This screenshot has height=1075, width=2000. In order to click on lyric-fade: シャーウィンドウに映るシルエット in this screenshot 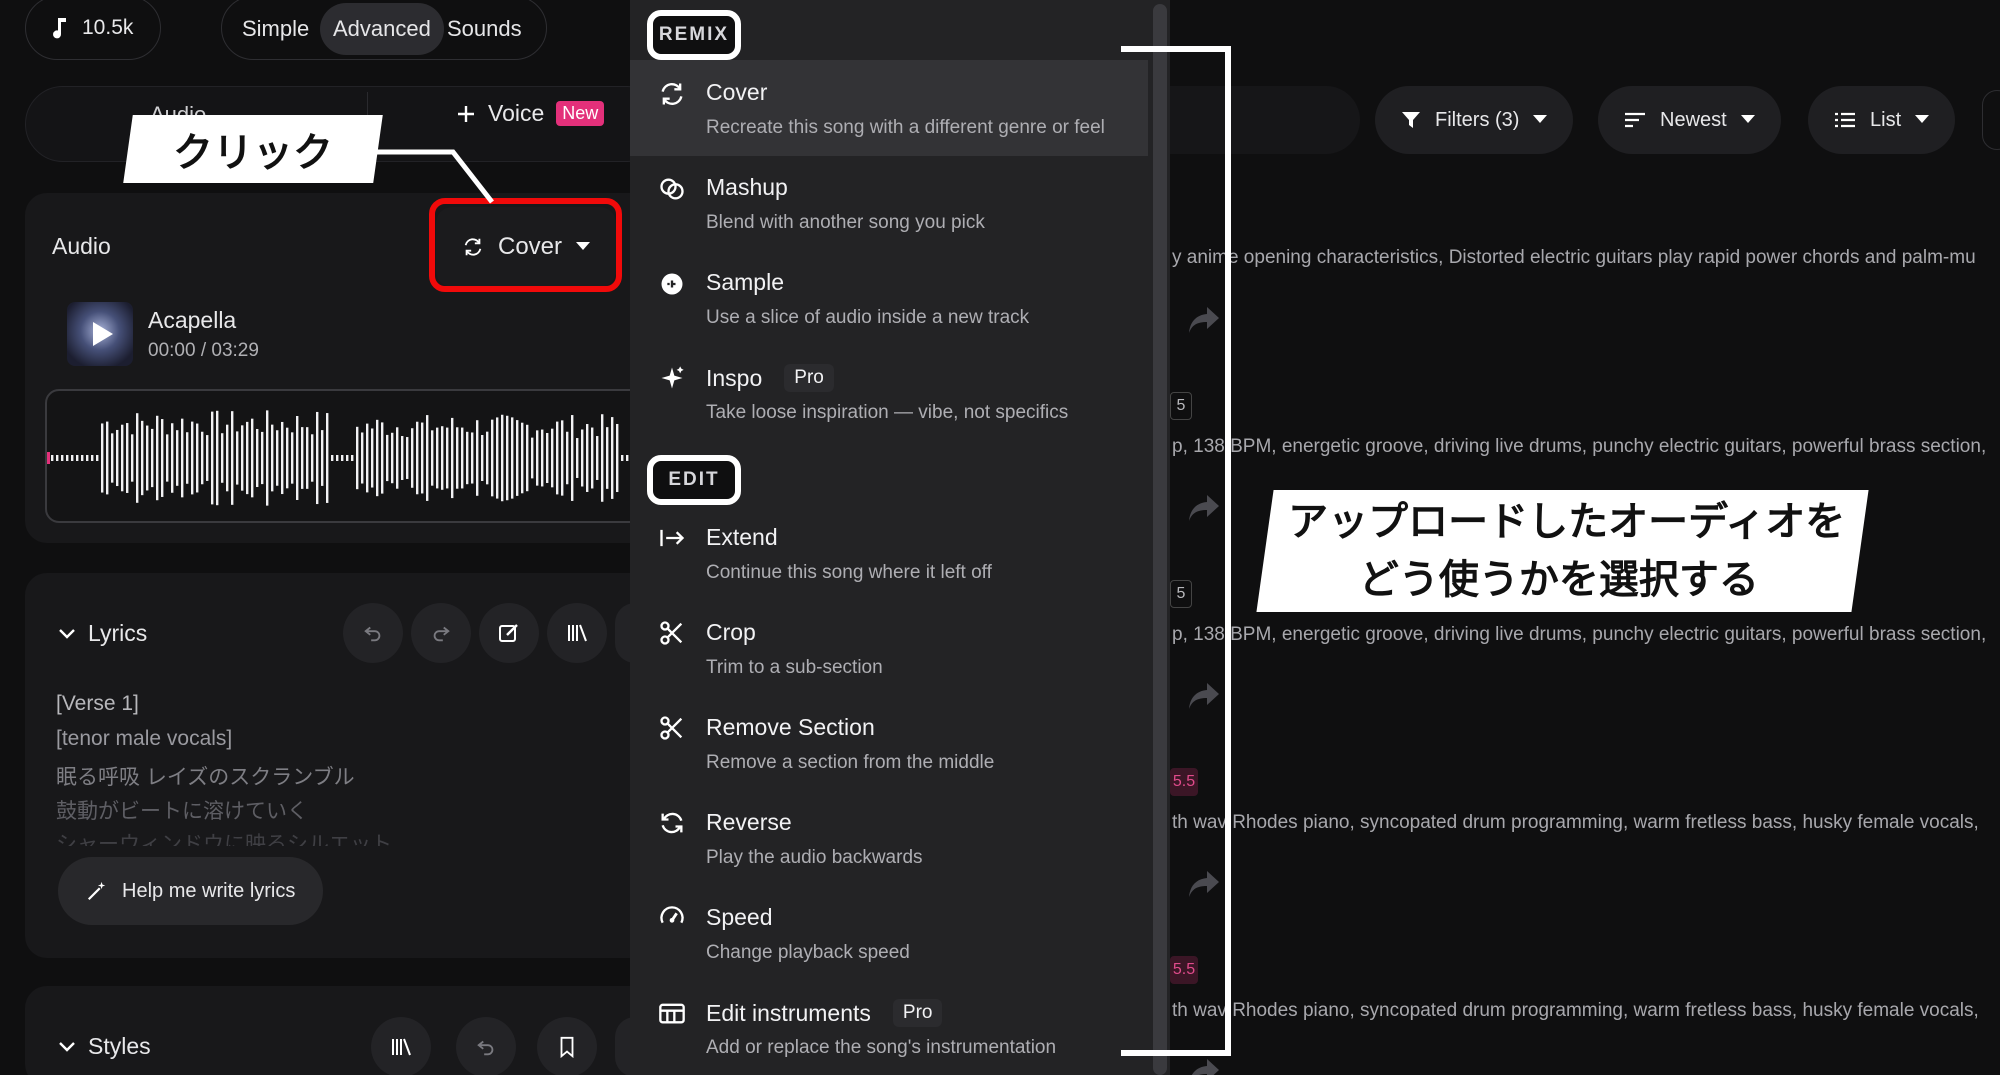, I will do `click(336, 837)`.